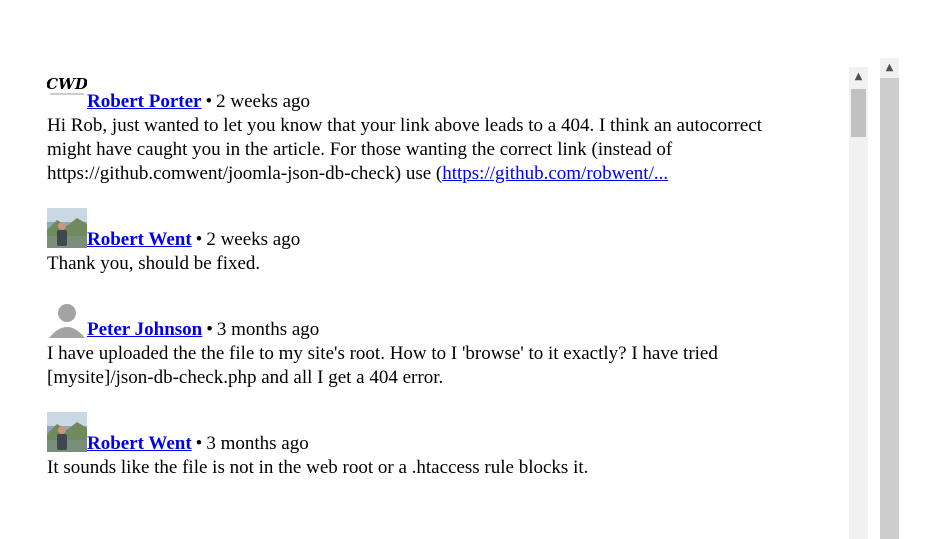  I want to click on page-scrollbar: ▲, so click(889, 298).